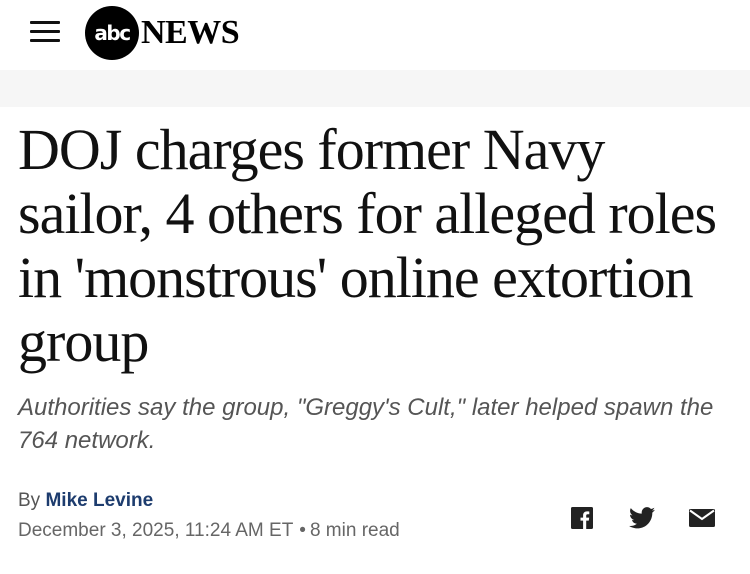  I want to click on abc-news-logo: abc NEWS, so click(162, 33).